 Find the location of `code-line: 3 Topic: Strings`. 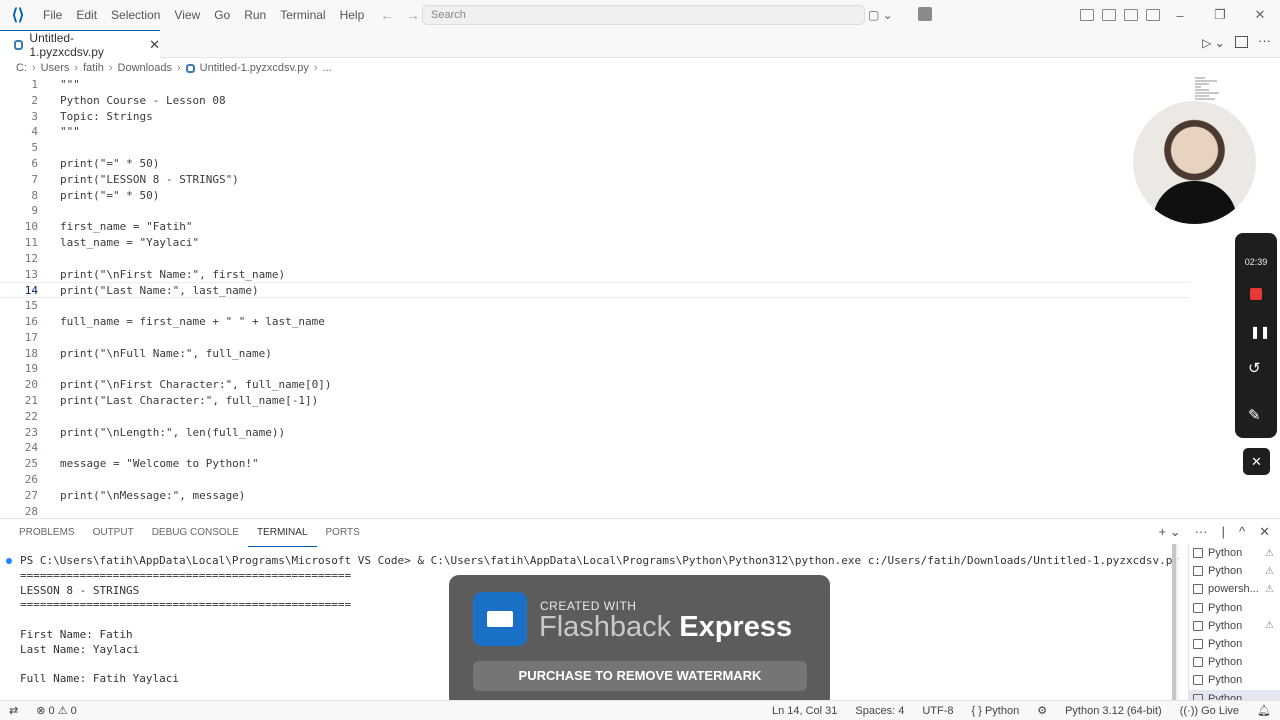

code-line: 3 Topic: Strings is located at coordinates (600, 117).